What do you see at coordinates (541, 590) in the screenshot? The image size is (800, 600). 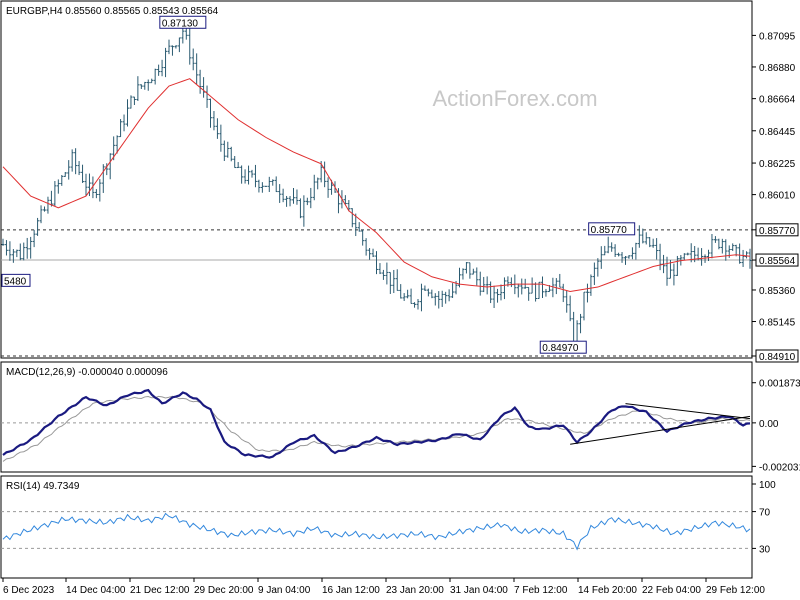 I see `x-tick-label: 7 Feb 12:00` at bounding box center [541, 590].